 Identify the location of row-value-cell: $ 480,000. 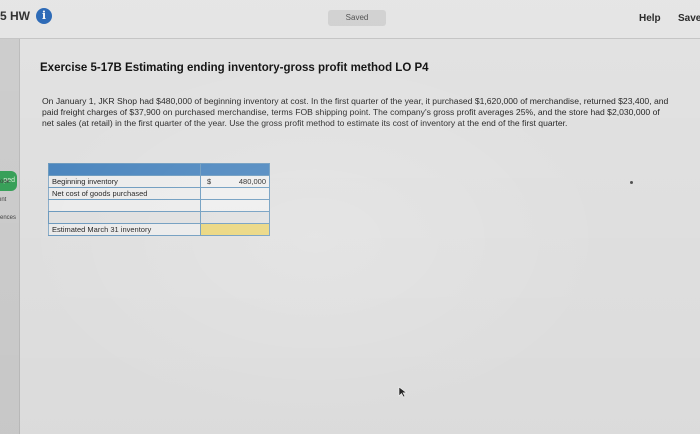
(235, 181).